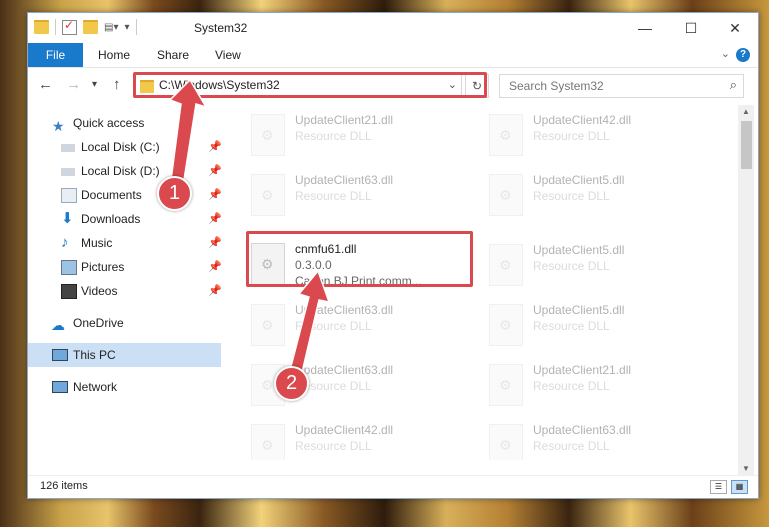  I want to click on sidebar-item-local-disk-c: Local Disk (C:) 📌, so click(125, 147).